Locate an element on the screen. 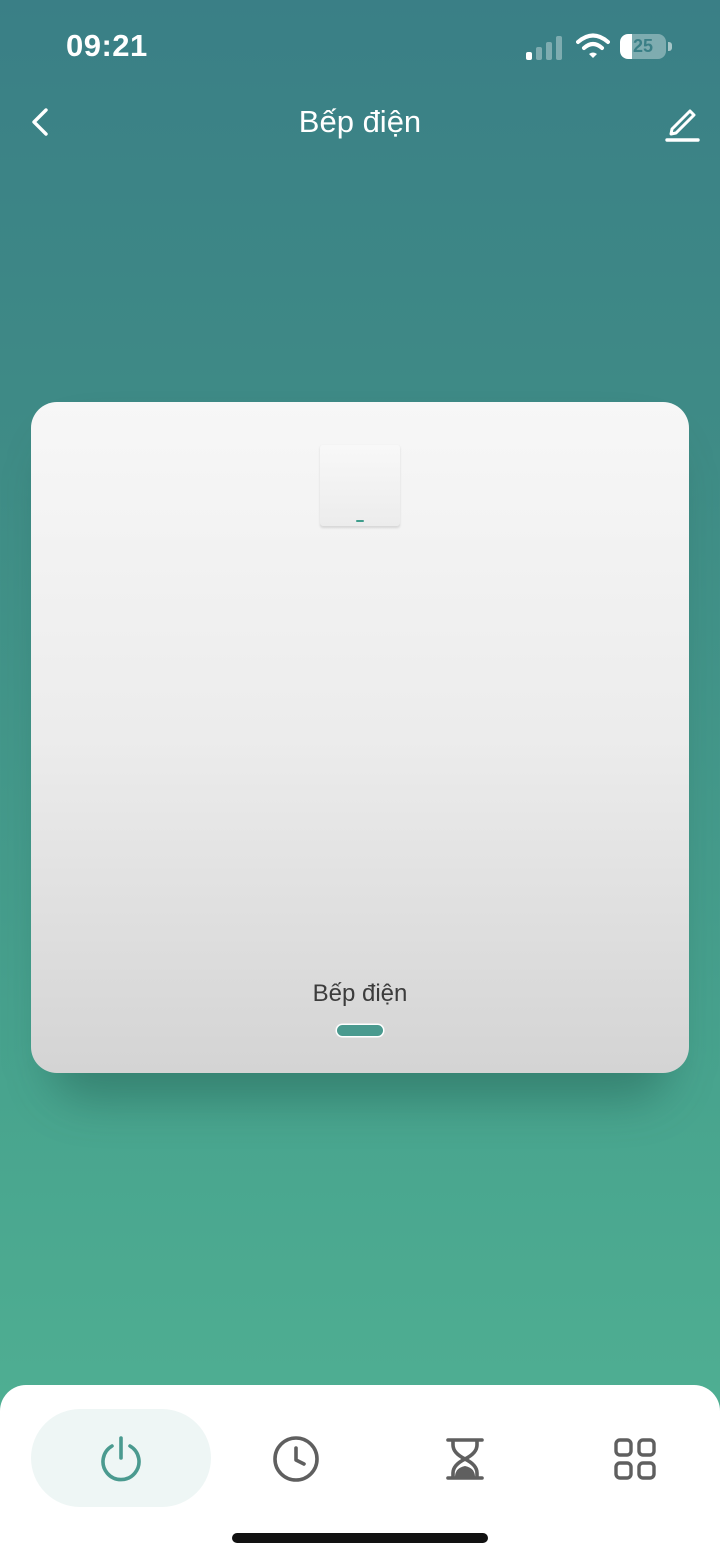 The height and width of the screenshot is (1558, 720). bottom-tab-bar is located at coordinates (360, 1471).